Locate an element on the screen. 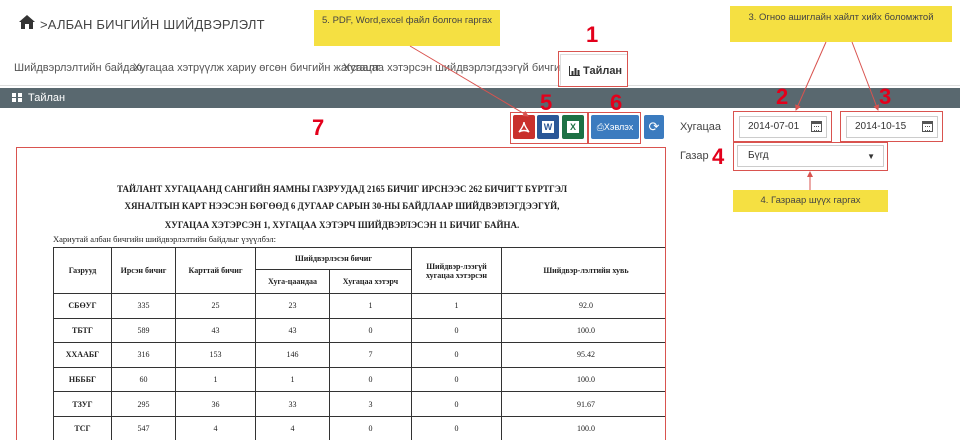 The image size is (960, 440). highlight-report-tab is located at coordinates (593, 69).